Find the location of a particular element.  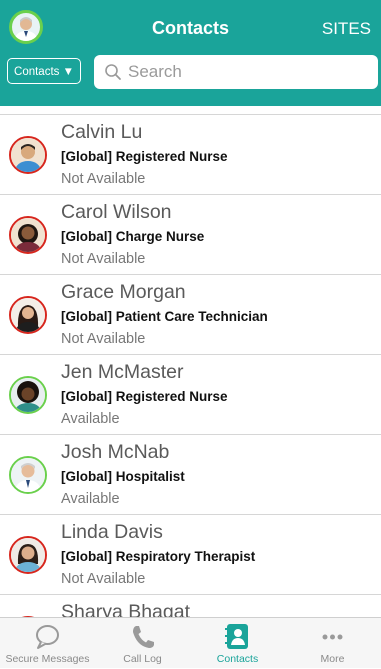

address-book-icon is located at coordinates (236, 636).